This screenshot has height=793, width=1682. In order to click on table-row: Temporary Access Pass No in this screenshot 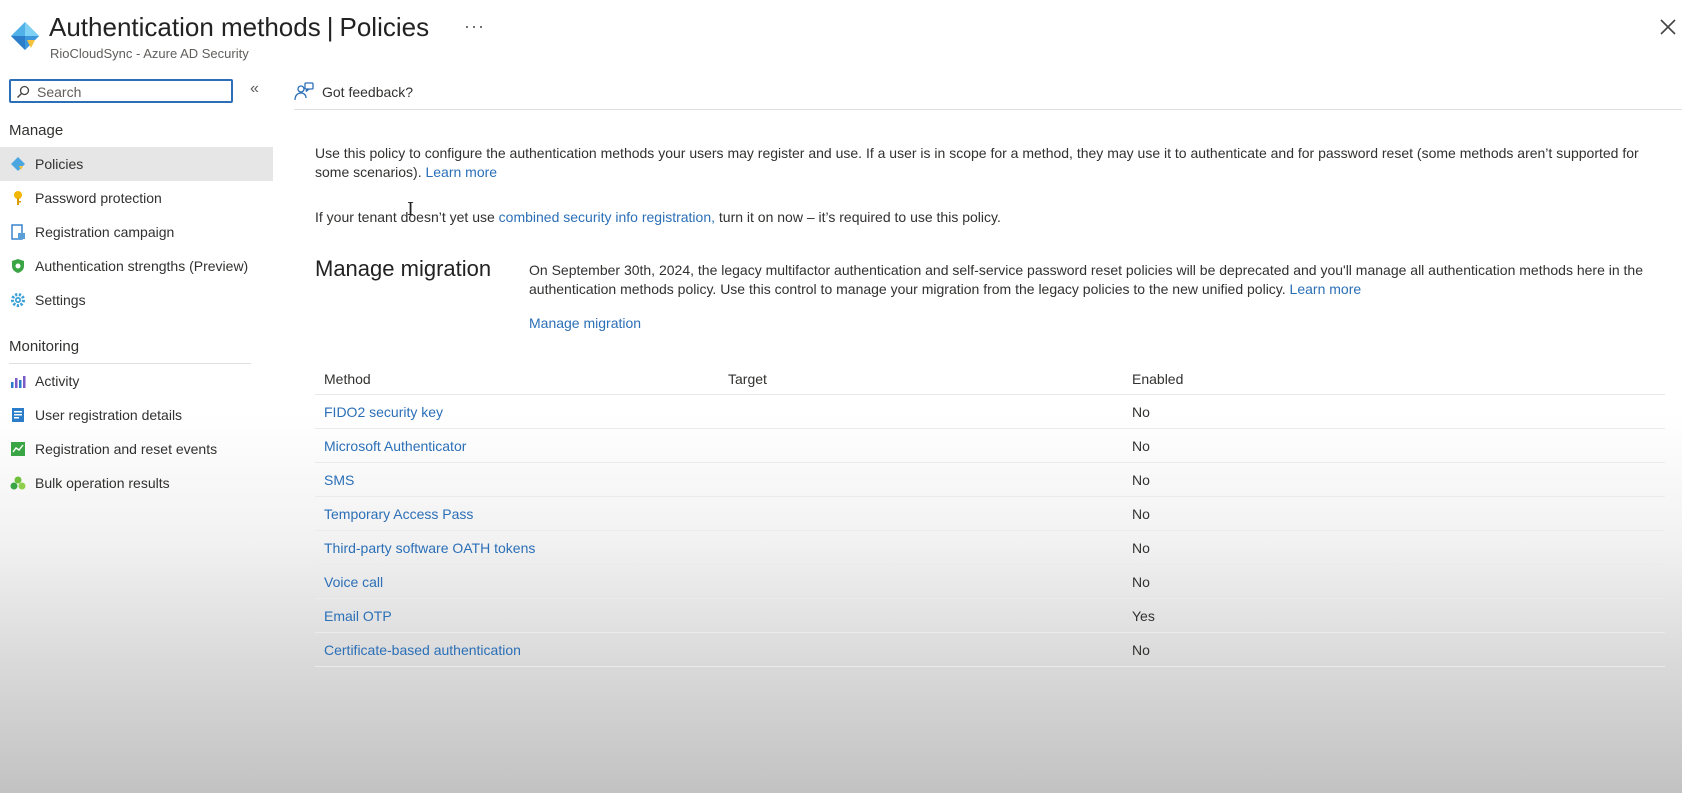, I will do `click(990, 513)`.